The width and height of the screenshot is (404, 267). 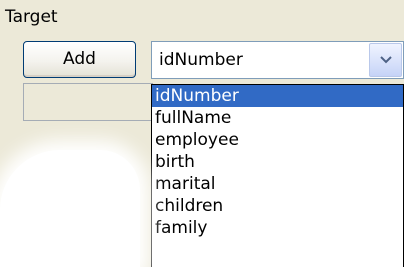 What do you see at coordinates (277, 140) in the screenshot?
I see `dropdown-item-employee: employee` at bounding box center [277, 140].